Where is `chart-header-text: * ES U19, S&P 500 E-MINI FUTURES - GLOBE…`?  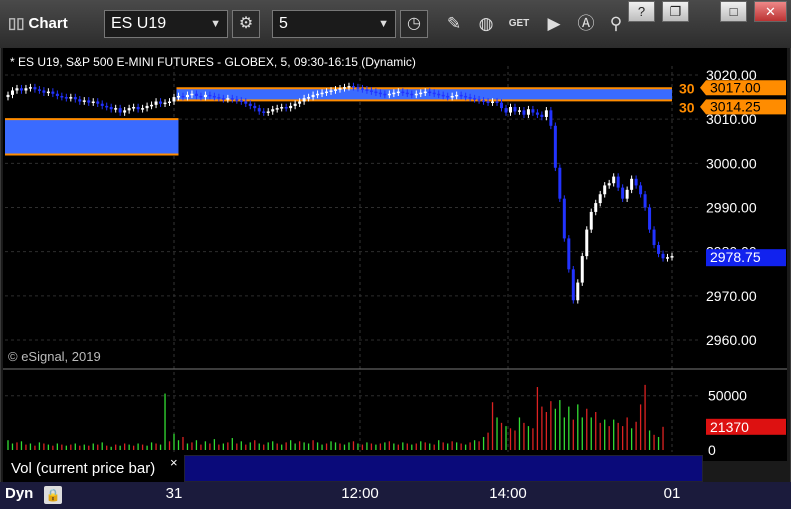
chart-header-text: * ES U19, S&P 500 E-MINI FUTURES - GLOBE… is located at coordinates (213, 62).